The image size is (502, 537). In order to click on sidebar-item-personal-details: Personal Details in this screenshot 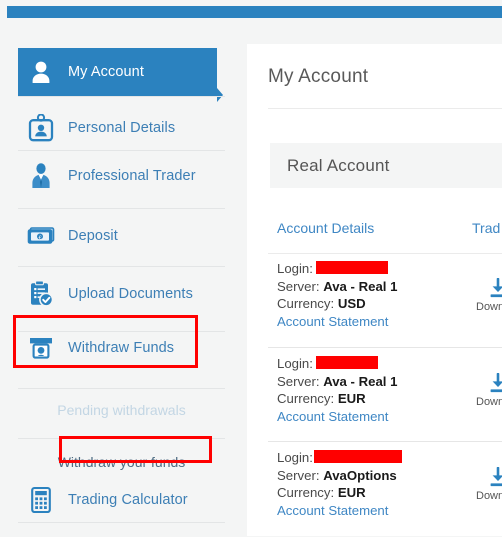, I will do `click(121, 128)`.